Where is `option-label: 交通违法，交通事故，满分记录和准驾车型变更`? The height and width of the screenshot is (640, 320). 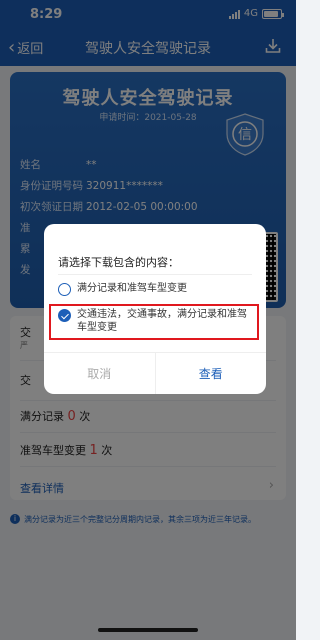 option-label: 交通违法，交通事故，满分记录和准驾车型变更 is located at coordinates (162, 321).